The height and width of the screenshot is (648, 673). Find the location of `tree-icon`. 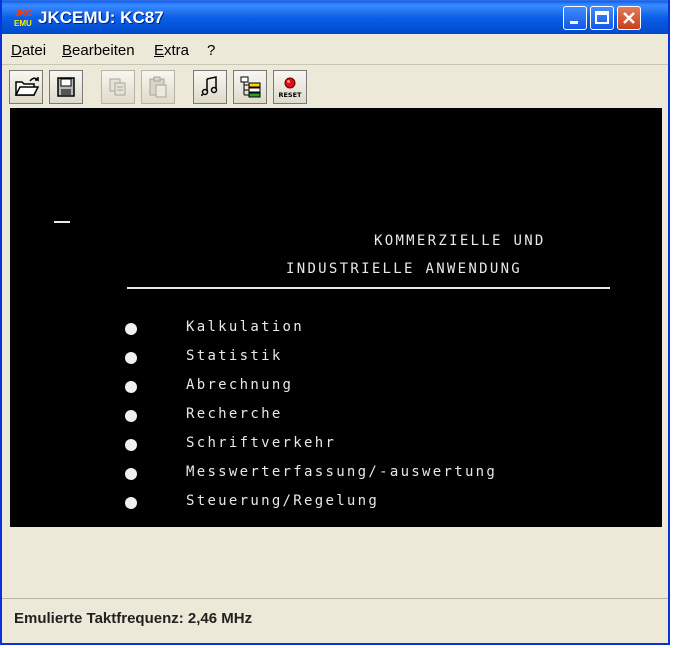

tree-icon is located at coordinates (250, 87).